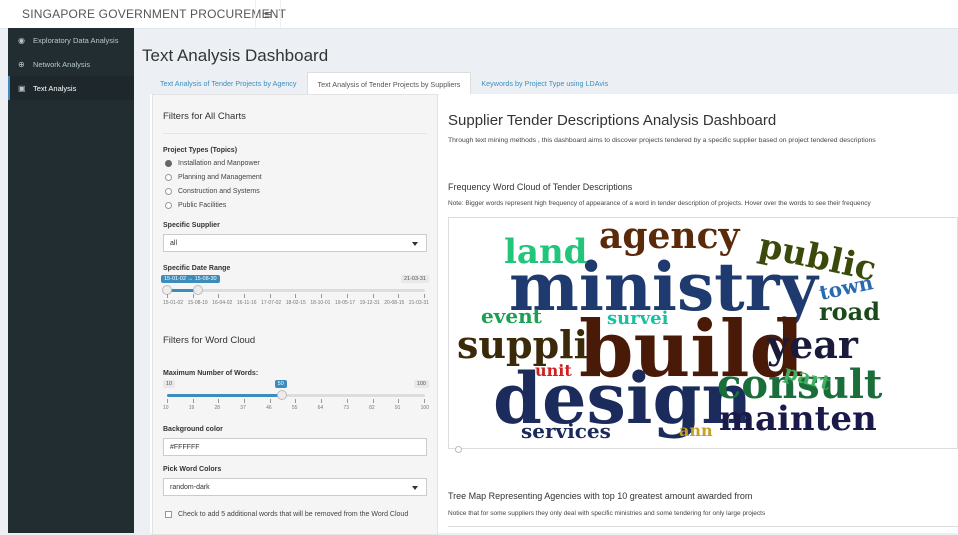 This screenshot has height=535, width=958. I want to click on radio-label: Public Facilities, so click(202, 205).